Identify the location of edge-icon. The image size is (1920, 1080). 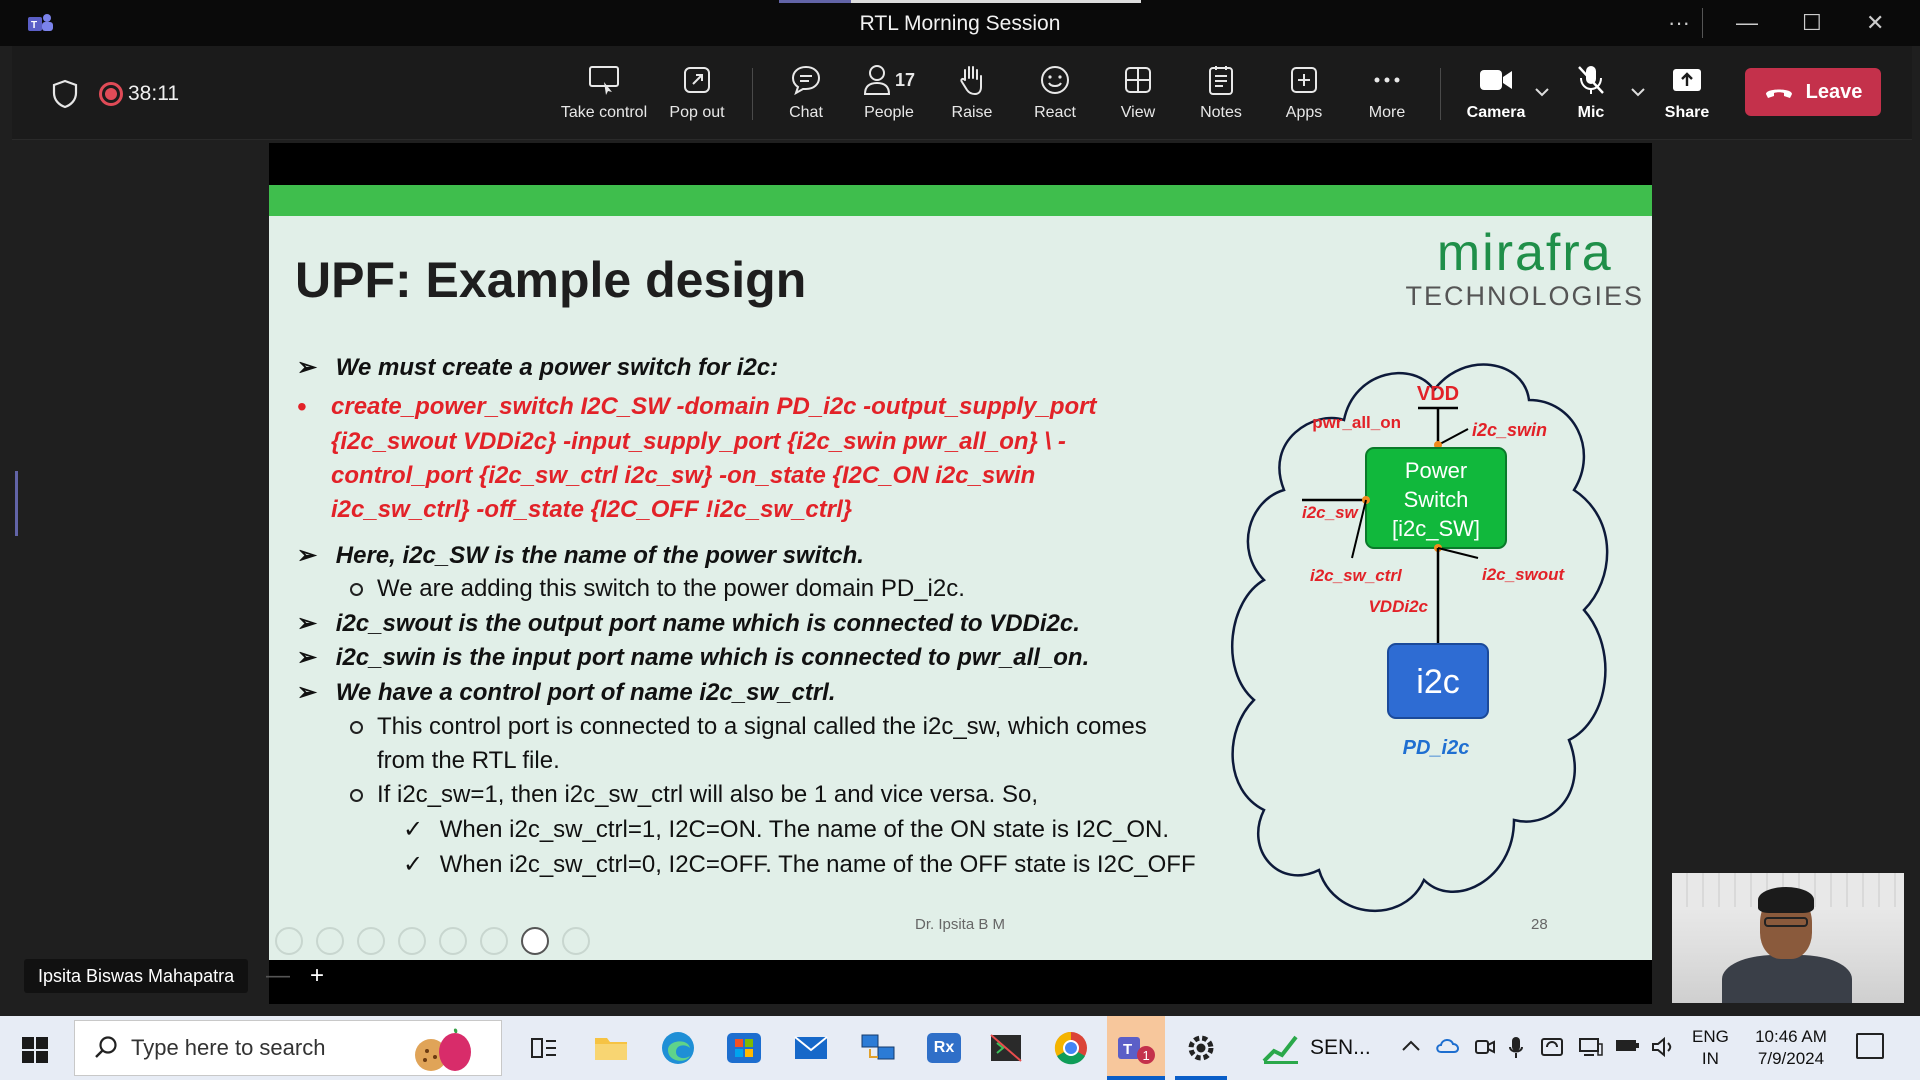
(678, 1048).